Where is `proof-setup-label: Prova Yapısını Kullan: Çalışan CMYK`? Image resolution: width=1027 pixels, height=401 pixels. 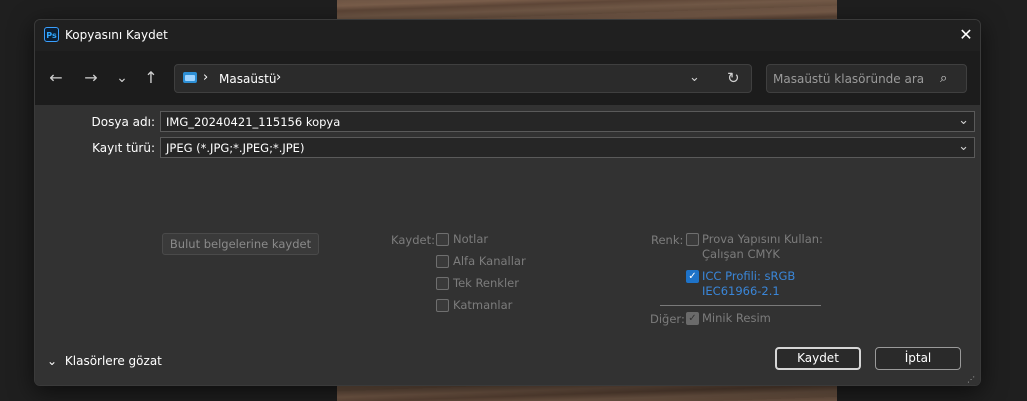 proof-setup-label: Prova Yapısını Kullan: Çalışan CMYK is located at coordinates (762, 247).